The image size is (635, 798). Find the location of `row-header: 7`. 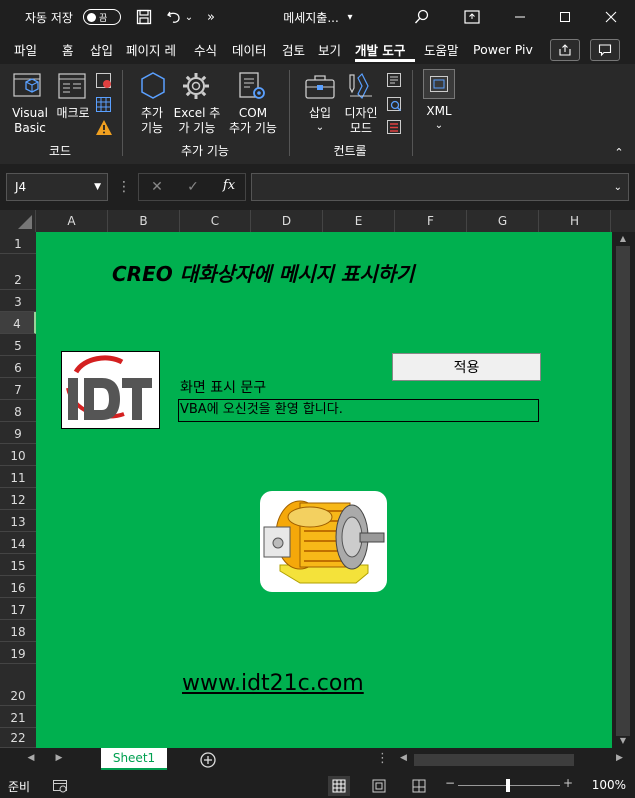

row-header: 7 is located at coordinates (18, 389).